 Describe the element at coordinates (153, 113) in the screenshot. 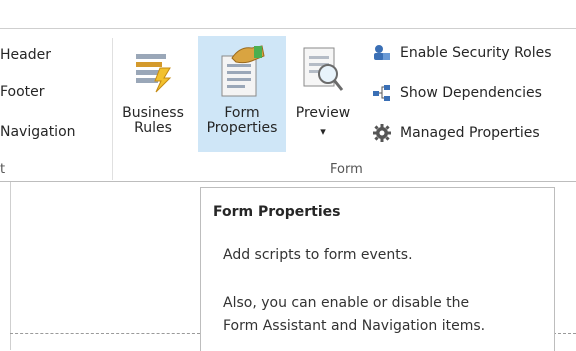

I see `business-rules-label-1: Business` at that location.